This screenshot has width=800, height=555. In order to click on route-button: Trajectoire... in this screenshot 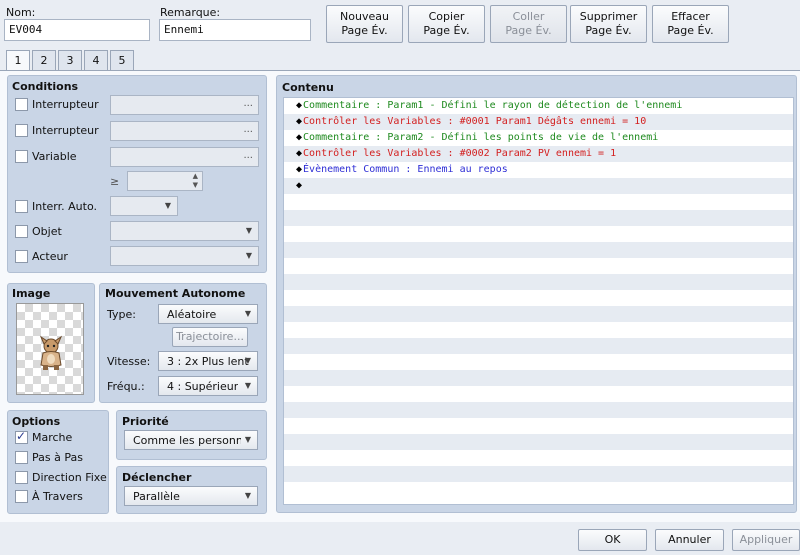, I will do `click(210, 337)`.